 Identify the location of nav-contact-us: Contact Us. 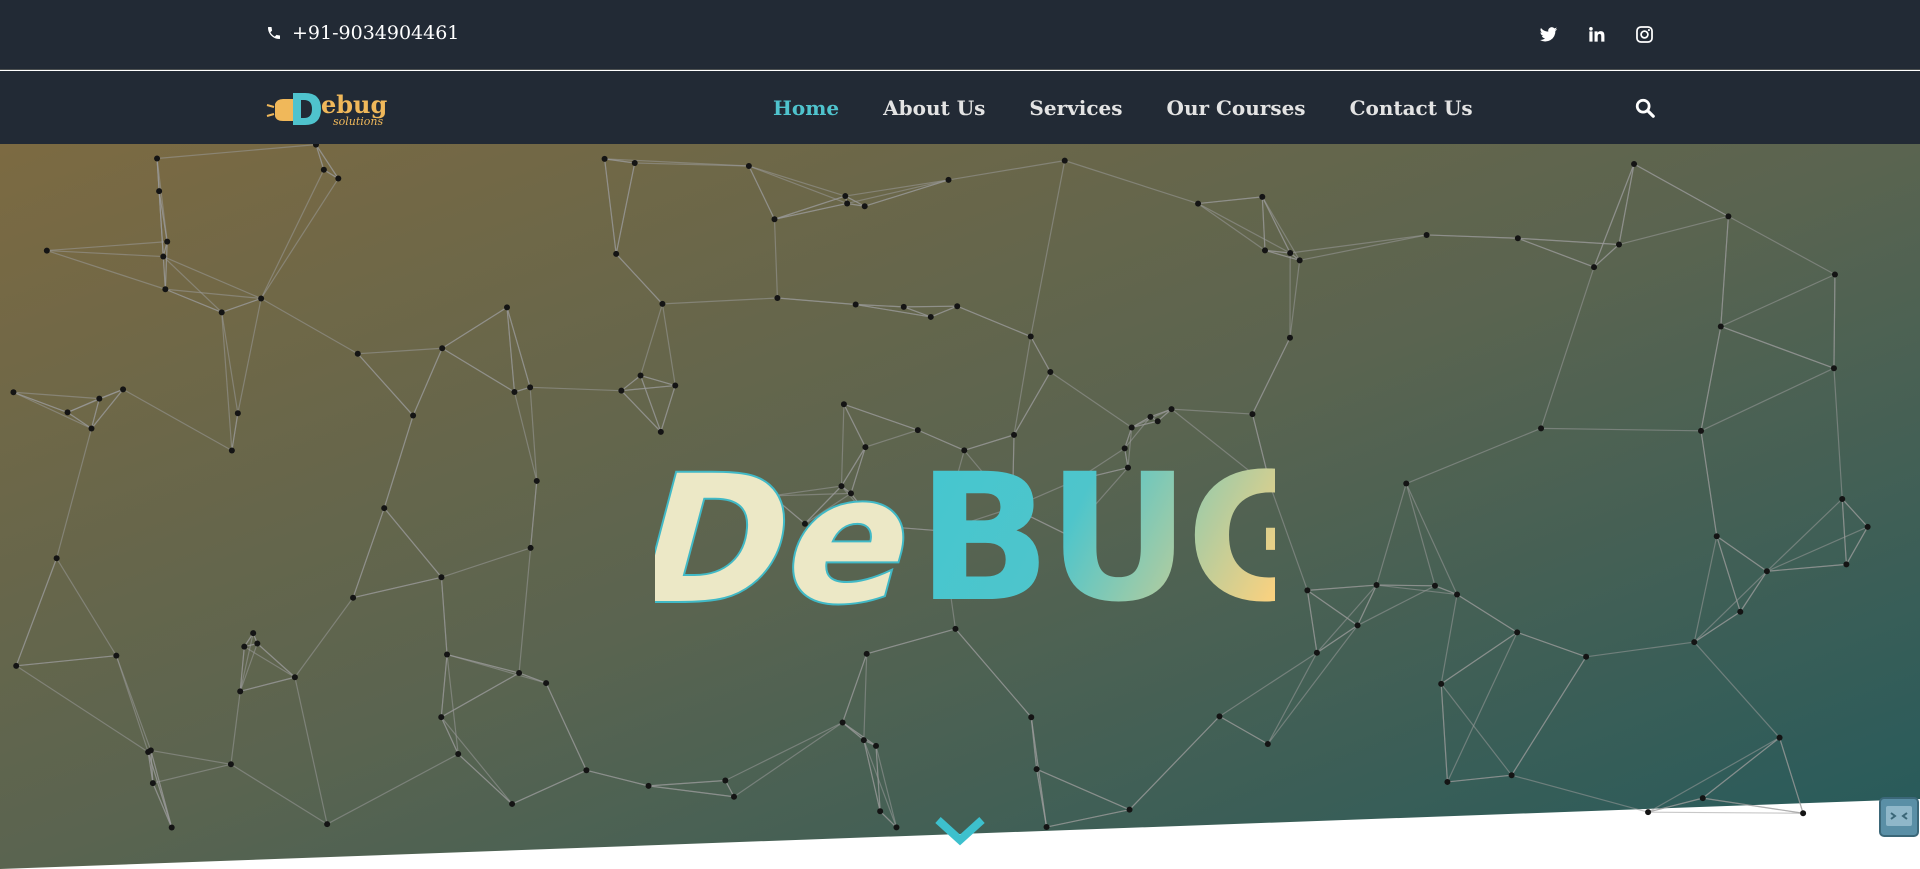
(1411, 108).